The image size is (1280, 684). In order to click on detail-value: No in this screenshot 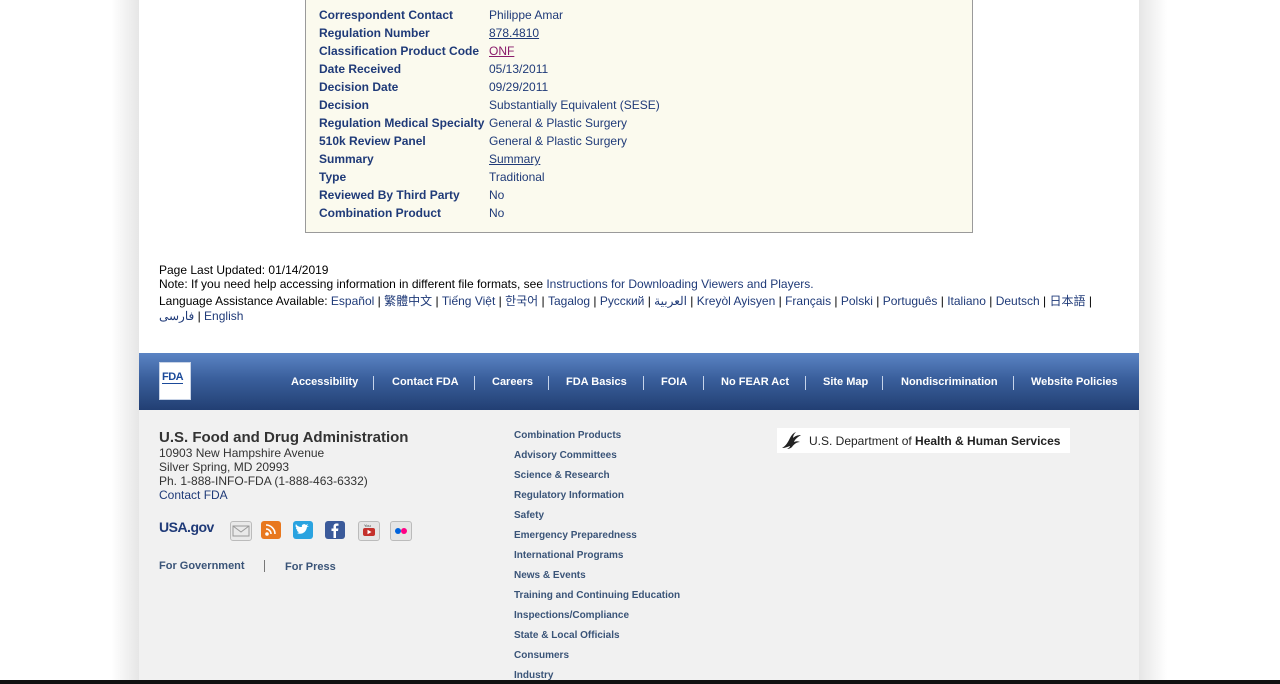, I will do `click(497, 195)`.